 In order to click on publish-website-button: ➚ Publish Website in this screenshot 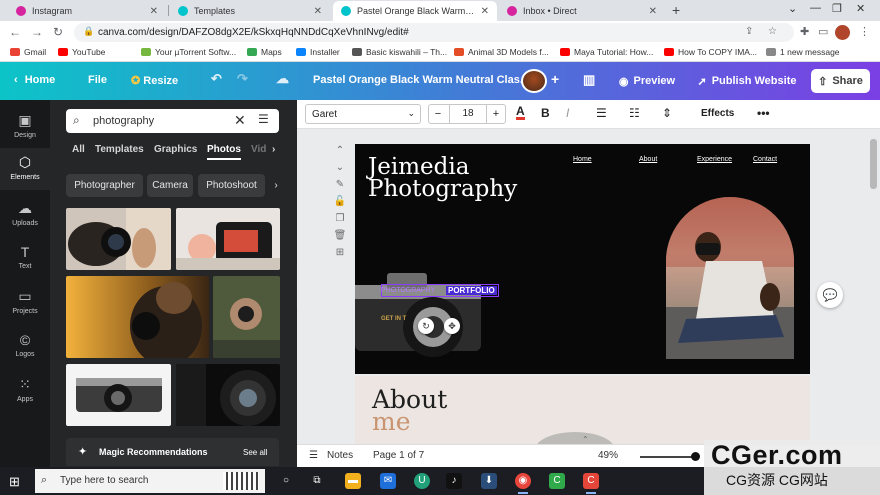, I will do `click(747, 81)`.